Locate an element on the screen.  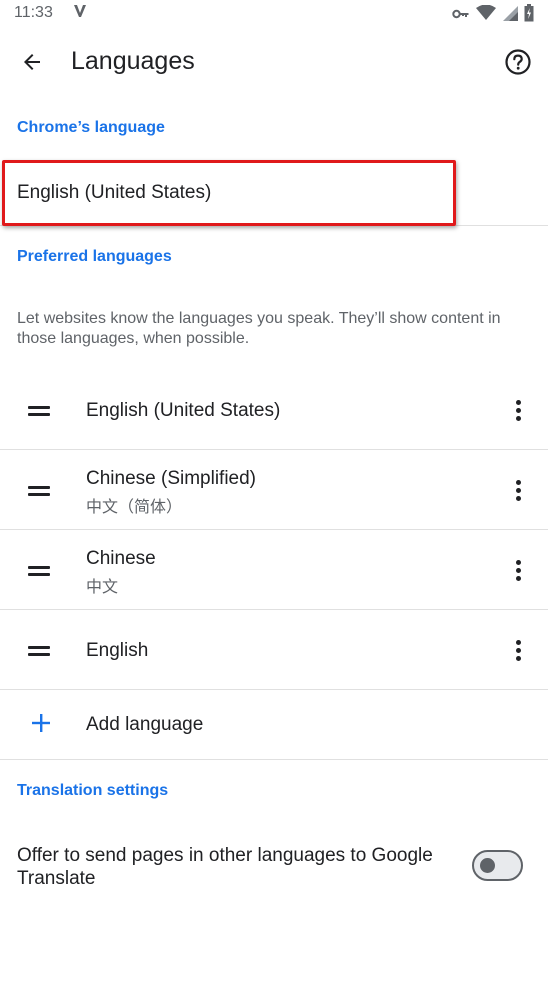
help-button is located at coordinates (518, 62).